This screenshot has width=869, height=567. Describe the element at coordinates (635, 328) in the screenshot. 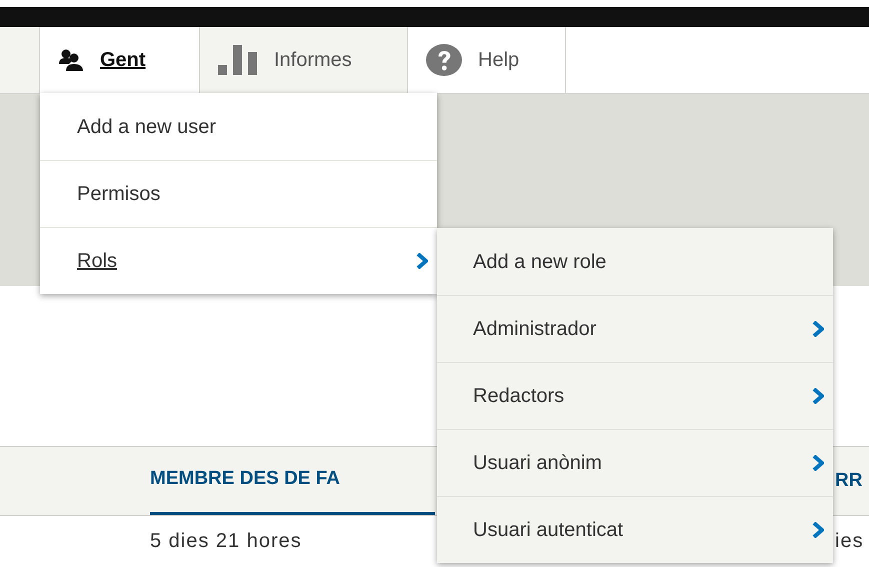

I see `submenu-item: Administrador` at that location.